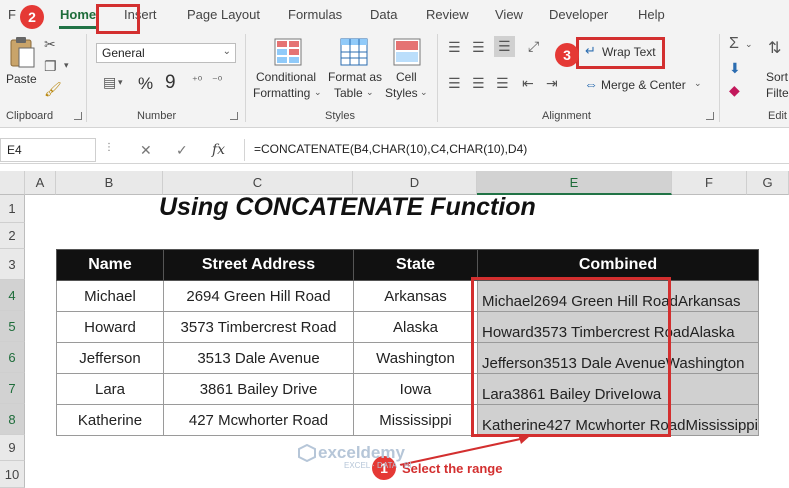 The width and height of the screenshot is (789, 488). I want to click on select-all-button, so click(12, 183).